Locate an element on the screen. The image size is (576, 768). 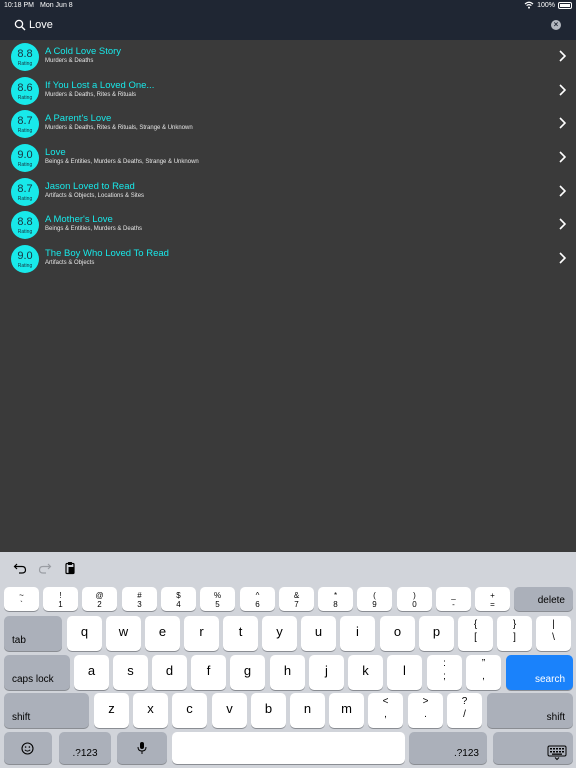
key-number: ~ ` is located at coordinates (21, 599).